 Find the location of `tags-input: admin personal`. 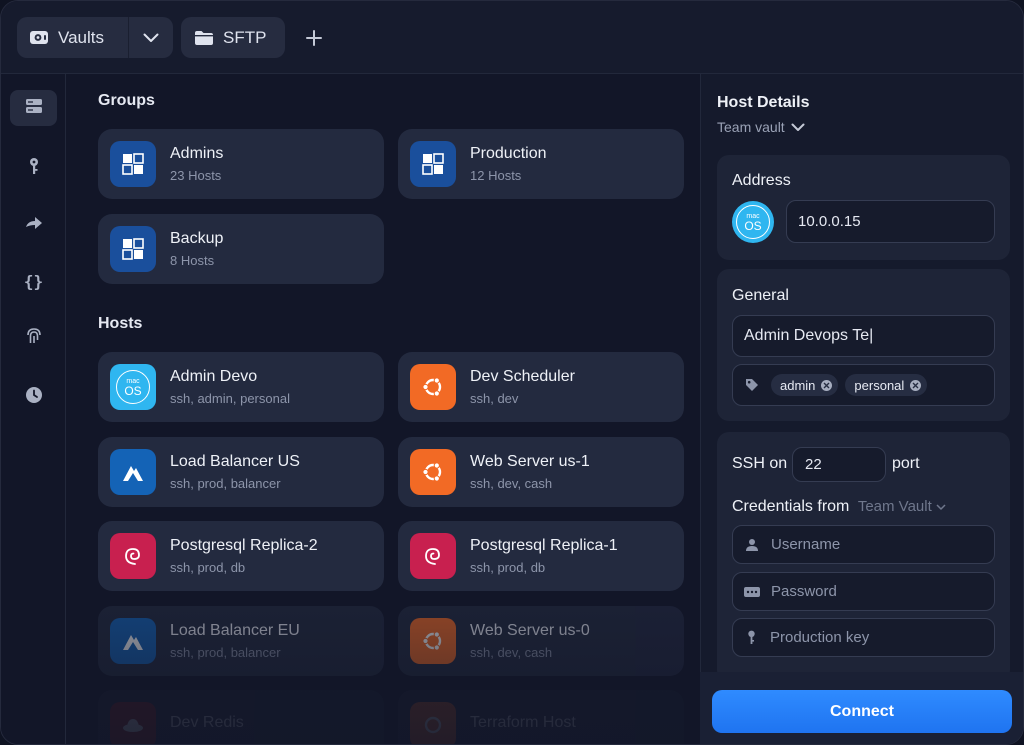

tags-input: admin personal is located at coordinates (863, 385).